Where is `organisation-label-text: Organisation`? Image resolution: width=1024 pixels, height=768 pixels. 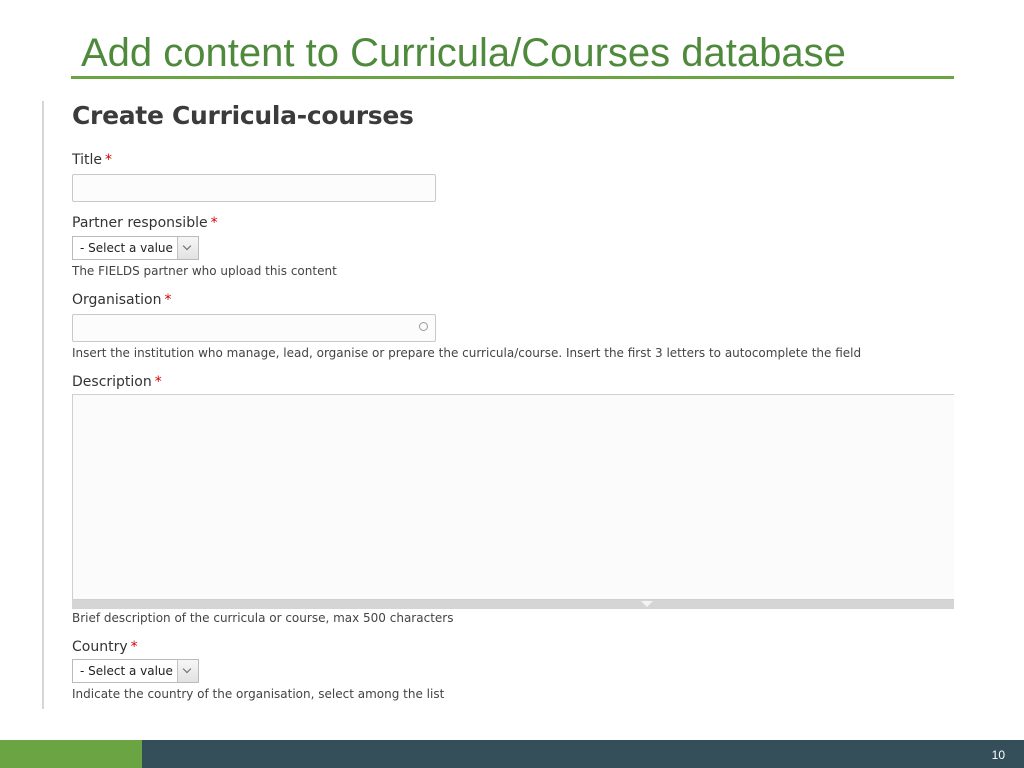 organisation-label-text: Organisation is located at coordinates (117, 300).